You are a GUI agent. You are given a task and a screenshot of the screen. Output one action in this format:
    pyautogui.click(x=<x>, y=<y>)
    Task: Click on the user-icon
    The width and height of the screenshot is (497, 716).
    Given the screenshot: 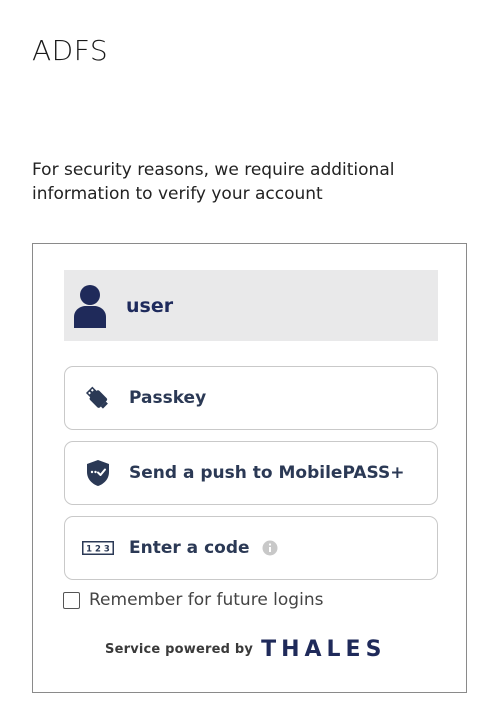 What is the action you would take?
    pyautogui.click(x=90, y=306)
    